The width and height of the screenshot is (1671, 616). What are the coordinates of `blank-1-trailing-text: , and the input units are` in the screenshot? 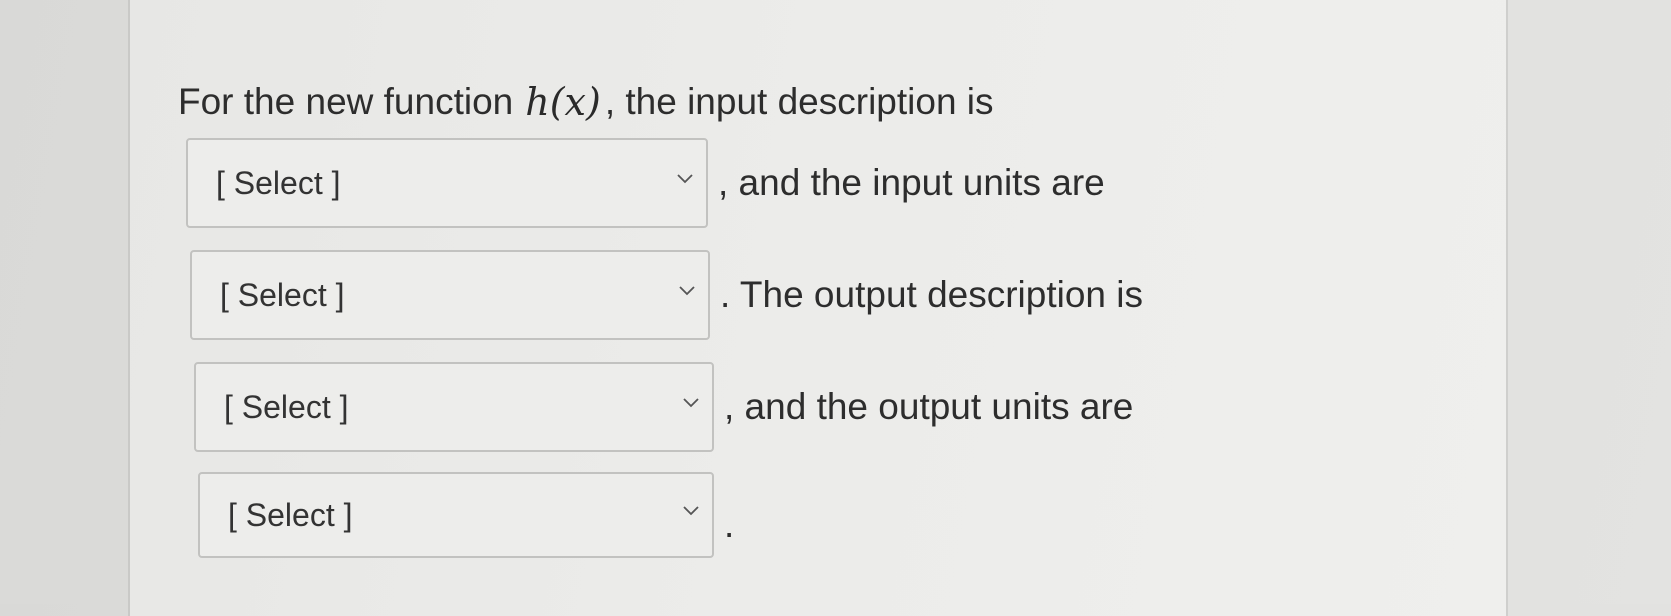 It's located at (911, 182).